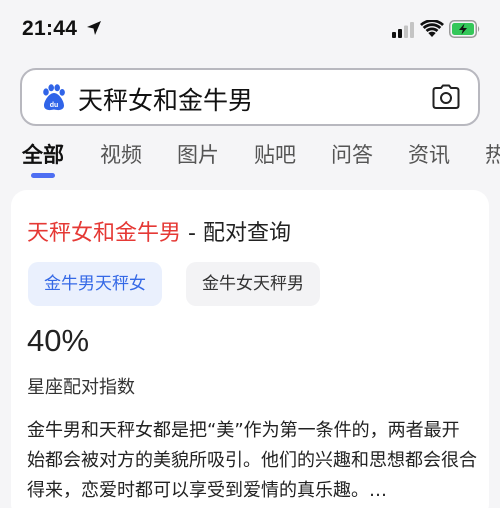 This screenshot has height=508, width=500. What do you see at coordinates (250, 30) in the screenshot?
I see `status-bar: 21:44` at bounding box center [250, 30].